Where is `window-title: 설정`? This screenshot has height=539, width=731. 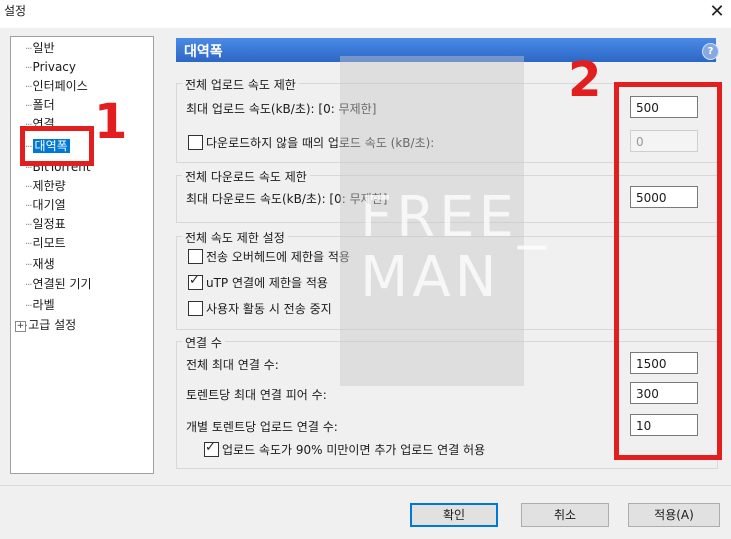 window-title: 설정 is located at coordinates (15, 11).